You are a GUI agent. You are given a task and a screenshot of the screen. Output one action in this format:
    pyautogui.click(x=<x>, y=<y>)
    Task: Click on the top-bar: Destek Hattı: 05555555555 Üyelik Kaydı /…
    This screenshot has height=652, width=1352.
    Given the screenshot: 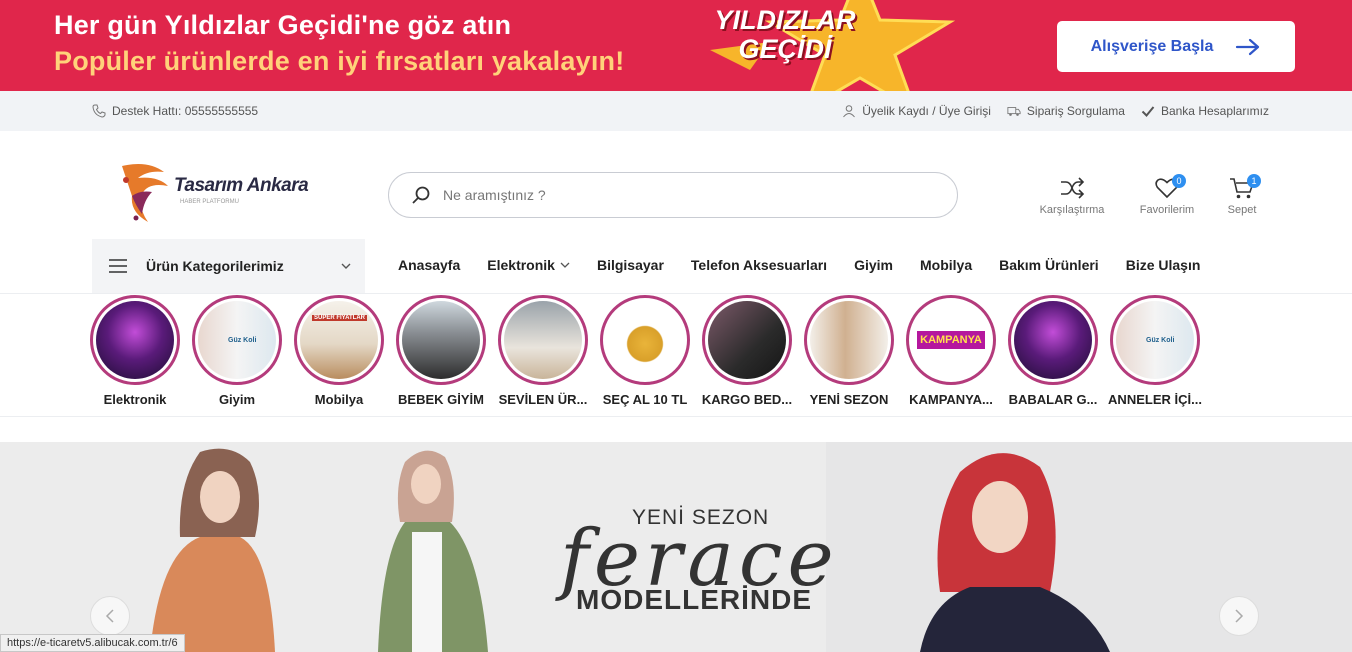 What is the action you would take?
    pyautogui.click(x=676, y=111)
    